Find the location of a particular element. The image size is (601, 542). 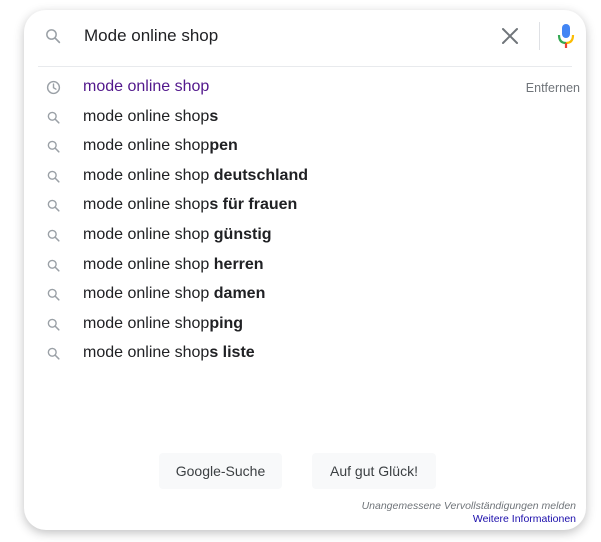

search-input is located at coordinates (274, 36).